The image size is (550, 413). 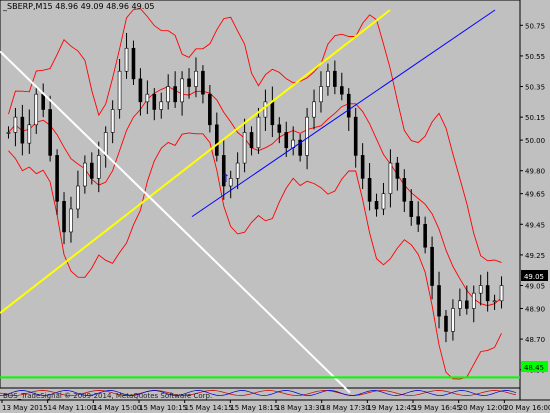 What do you see at coordinates (437, 408) in the screenshot?
I see `x-tick-label: 19 May 16:45` at bounding box center [437, 408].